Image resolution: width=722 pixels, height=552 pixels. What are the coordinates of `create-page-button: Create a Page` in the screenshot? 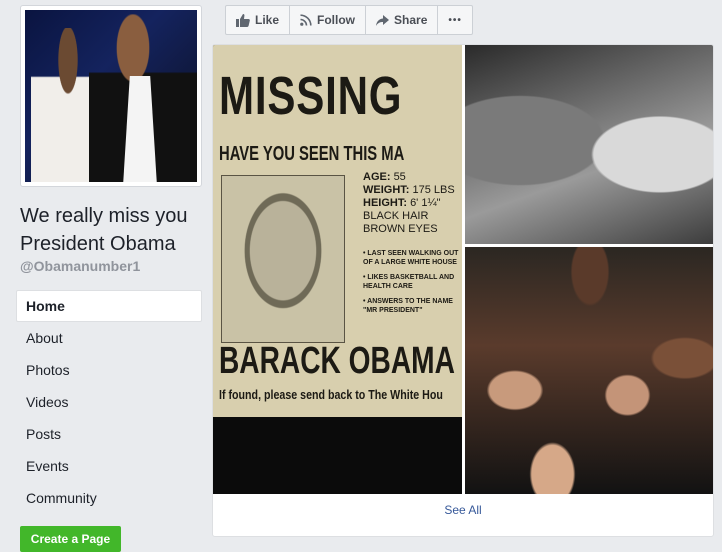 It's located at (70, 539).